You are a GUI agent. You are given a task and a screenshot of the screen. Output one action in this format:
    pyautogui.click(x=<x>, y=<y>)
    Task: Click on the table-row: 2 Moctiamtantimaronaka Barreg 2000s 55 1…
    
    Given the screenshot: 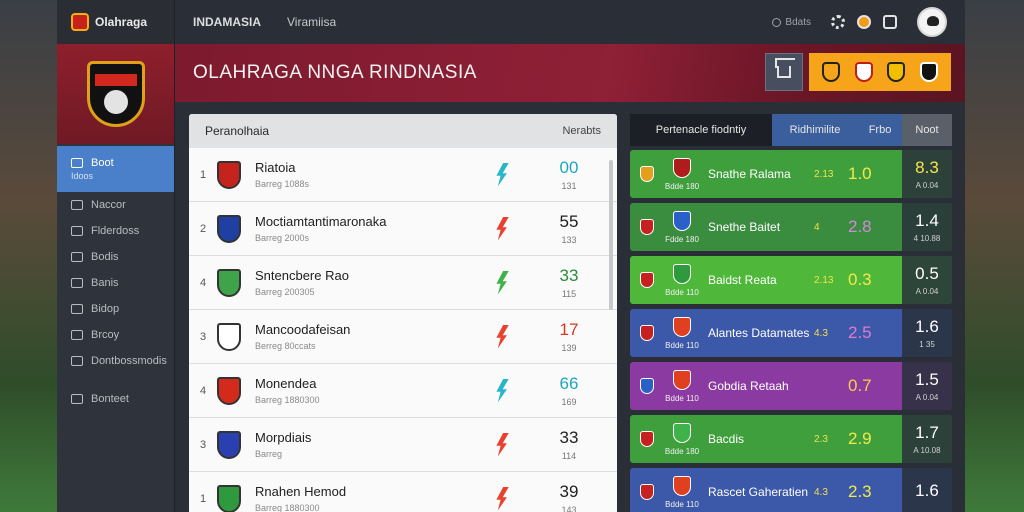 What is the action you would take?
    pyautogui.click(x=403, y=229)
    